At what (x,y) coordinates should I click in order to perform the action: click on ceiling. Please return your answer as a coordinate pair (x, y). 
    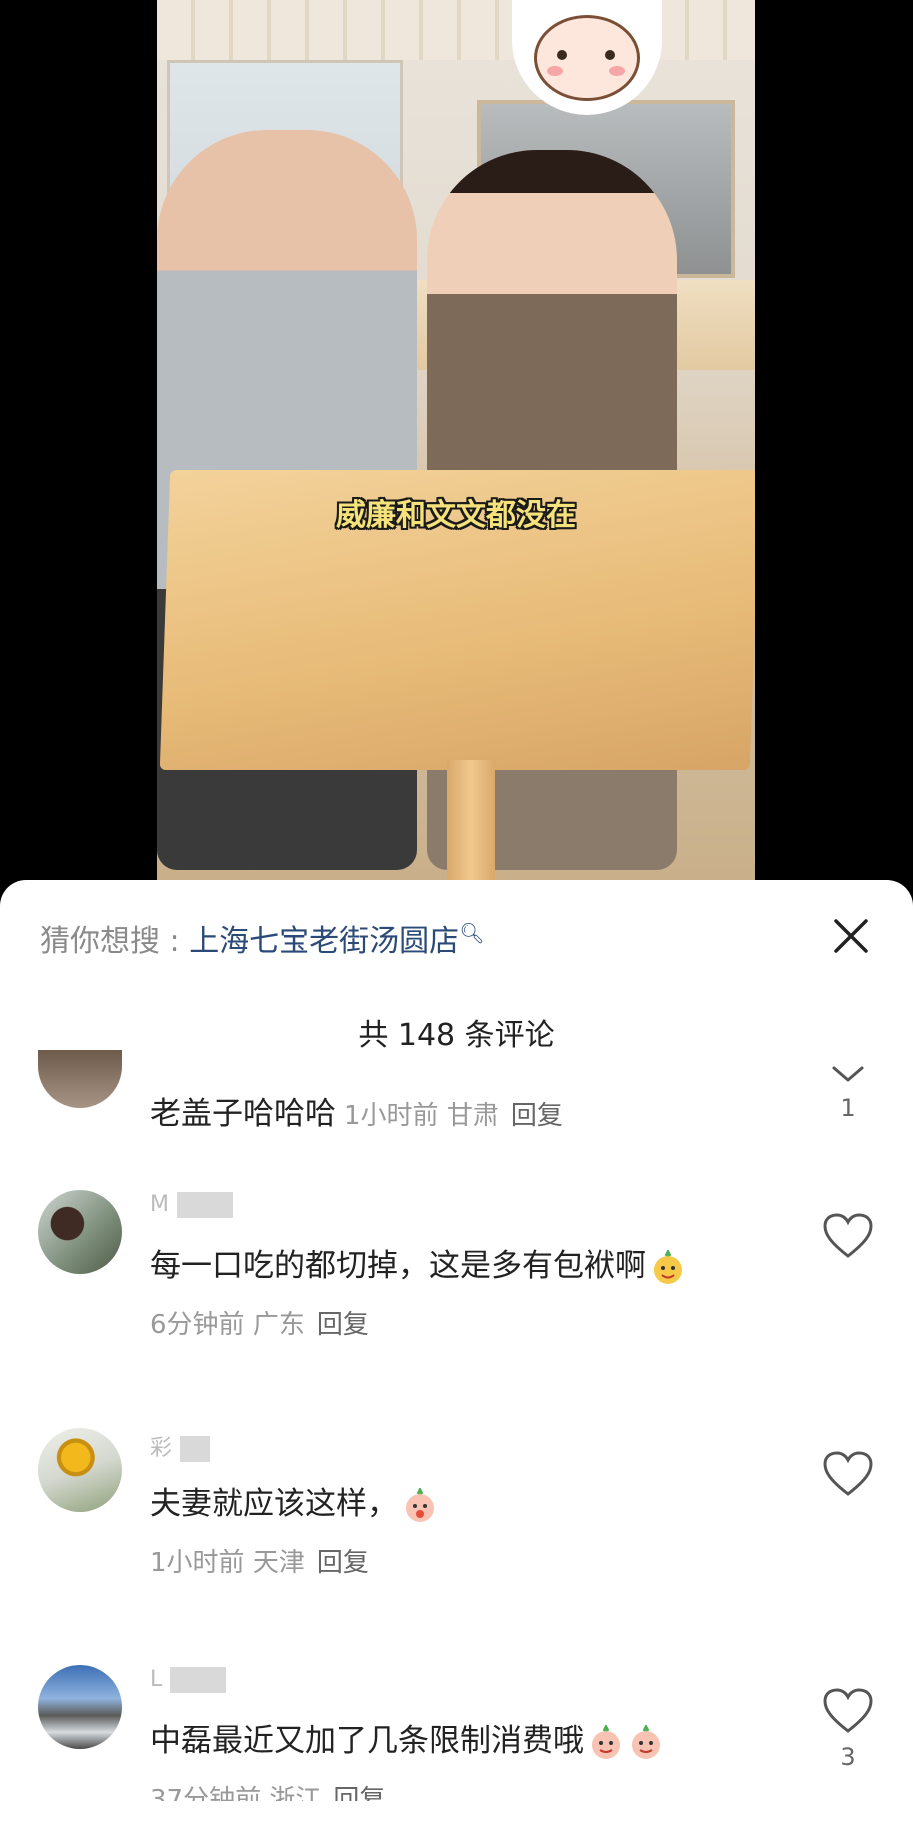
    Looking at the image, I should click on (456, 30).